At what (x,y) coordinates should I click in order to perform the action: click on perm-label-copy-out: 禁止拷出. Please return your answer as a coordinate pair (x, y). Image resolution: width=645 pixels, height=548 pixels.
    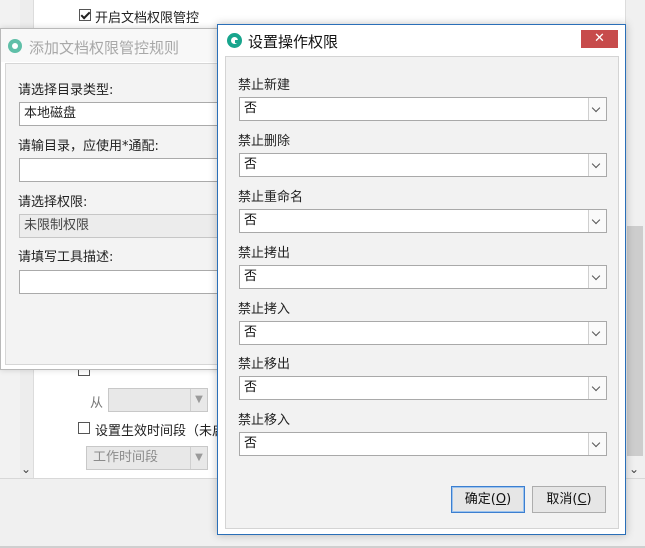
    Looking at the image, I should click on (264, 253).